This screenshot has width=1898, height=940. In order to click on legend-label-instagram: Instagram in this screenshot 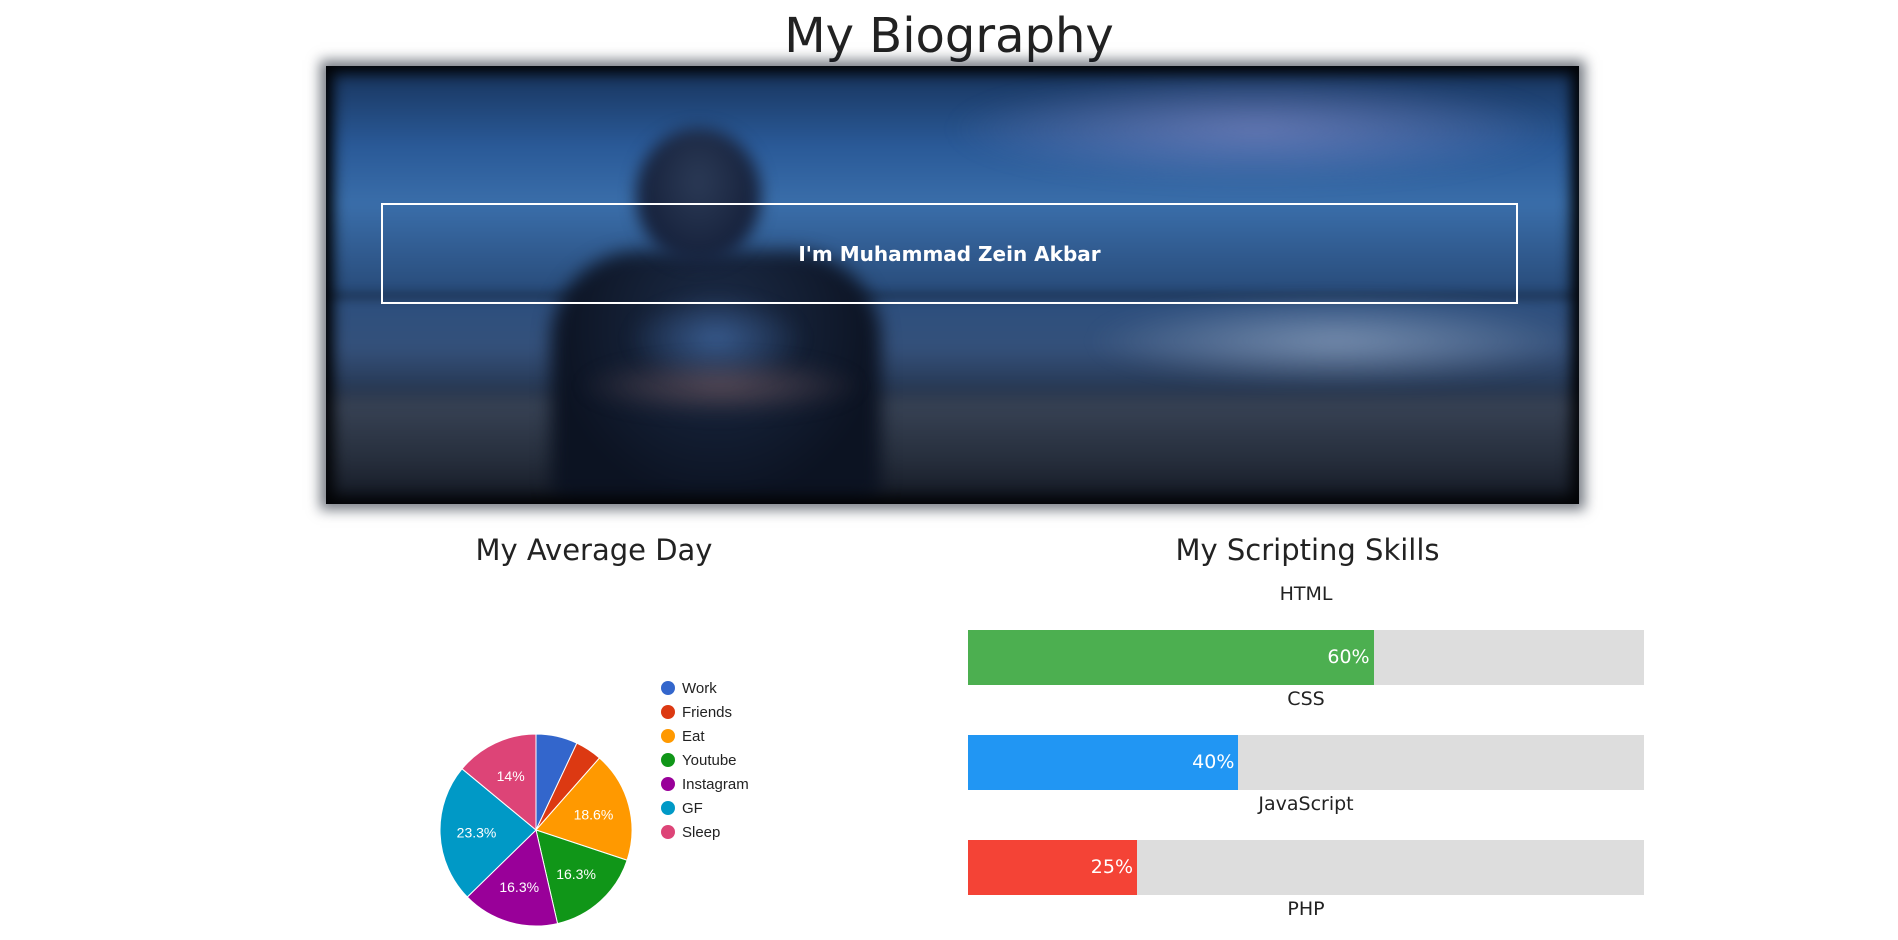, I will do `click(715, 784)`.